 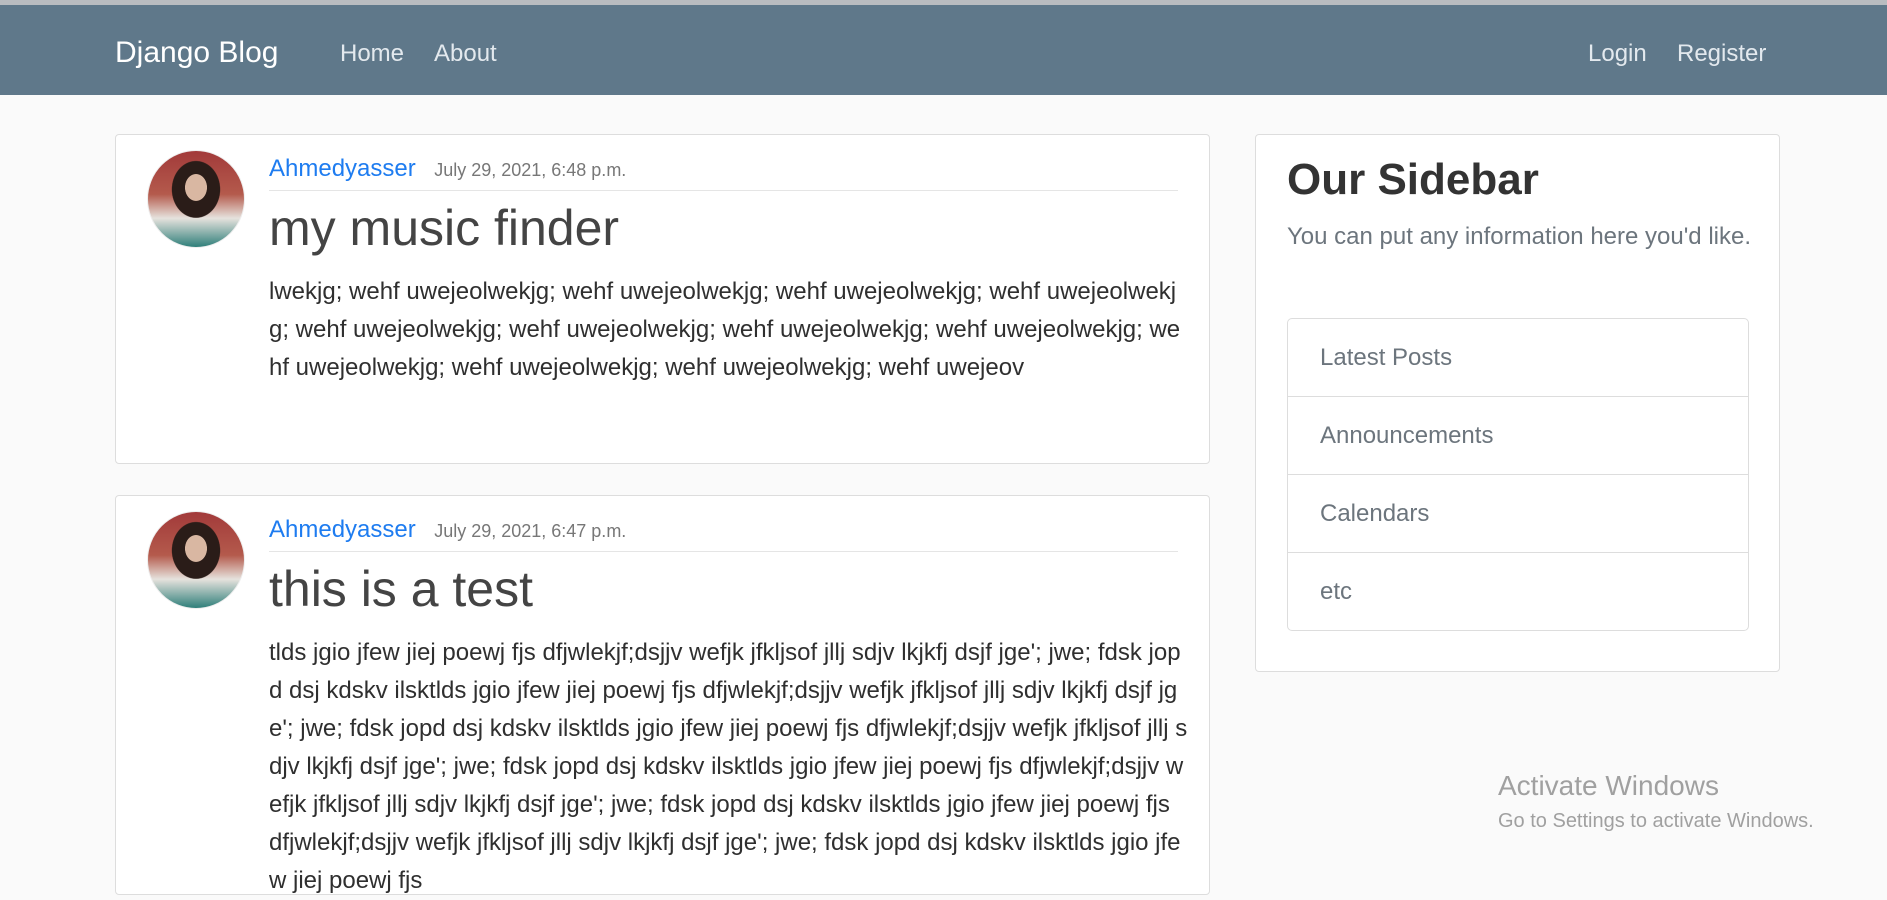 What do you see at coordinates (1413, 179) in the screenshot?
I see `sidebar-title: Our Sidebar` at bounding box center [1413, 179].